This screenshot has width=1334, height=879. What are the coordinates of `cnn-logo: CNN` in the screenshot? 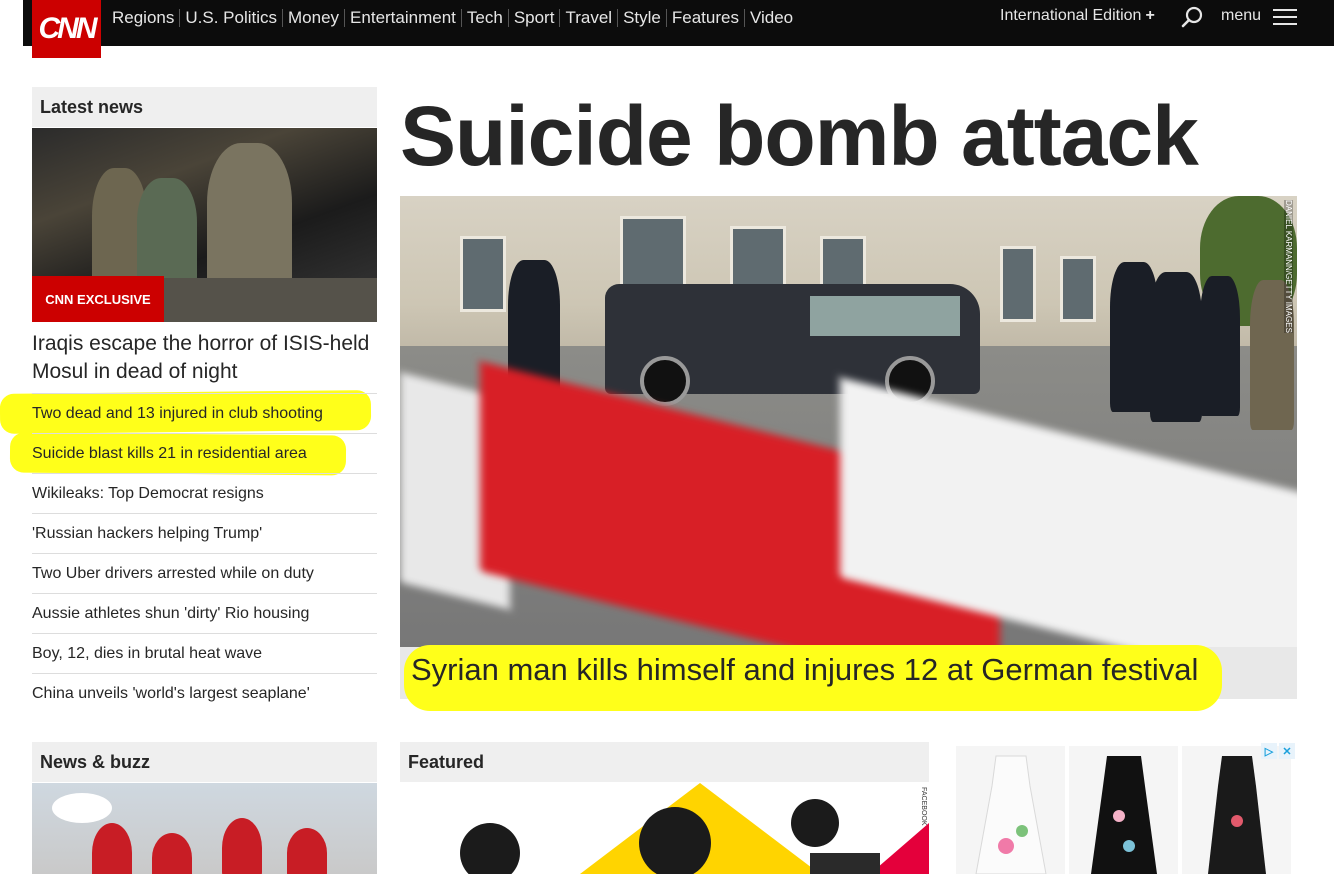 It's located at (66, 29).